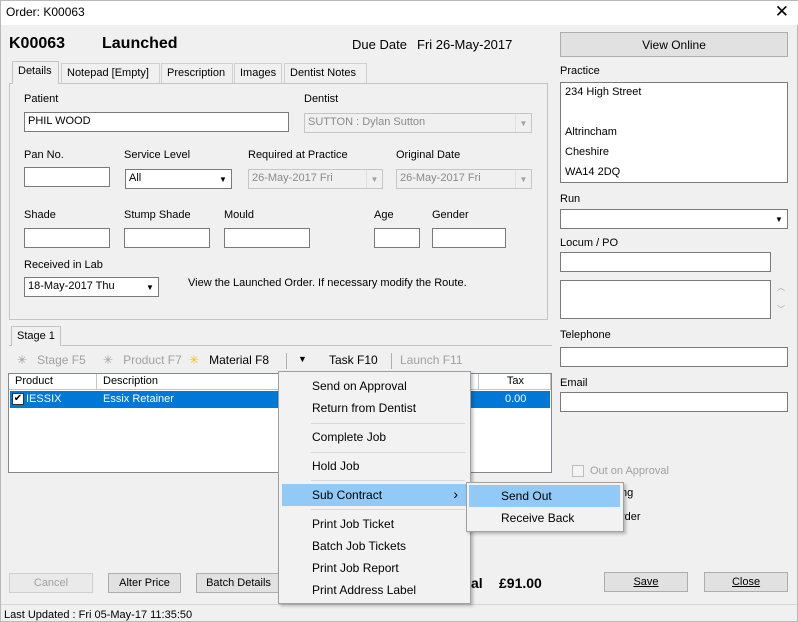  Describe the element at coordinates (593, 172) in the screenshot. I see `practice-line-5: WA14 2DQ` at that location.